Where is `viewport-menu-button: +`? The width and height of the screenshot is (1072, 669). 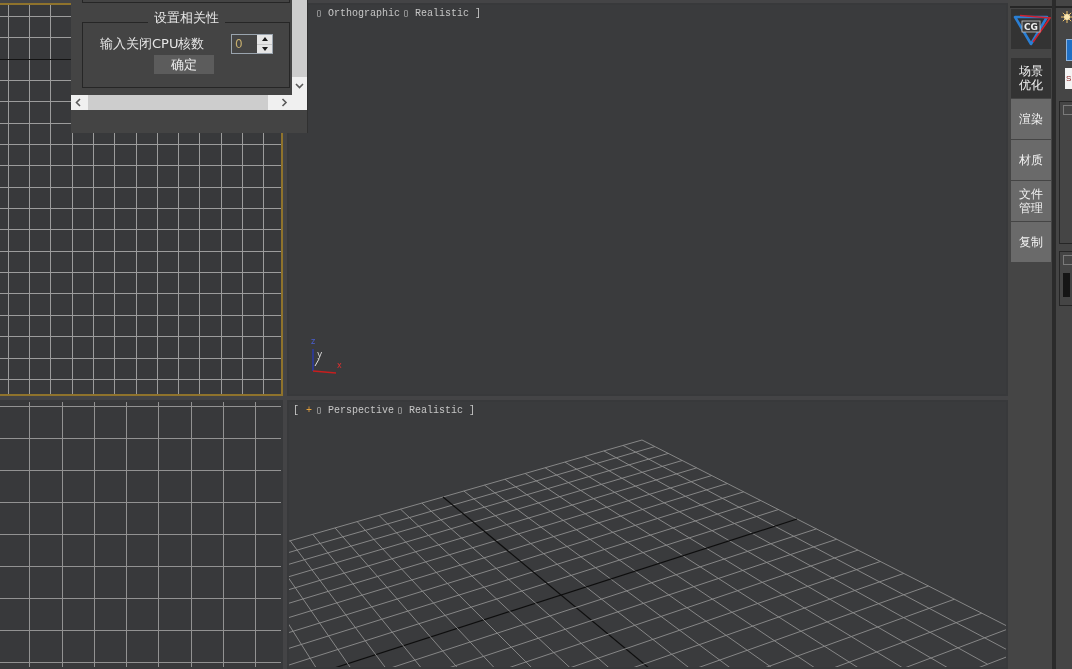 viewport-menu-button: + is located at coordinates (311, 411).